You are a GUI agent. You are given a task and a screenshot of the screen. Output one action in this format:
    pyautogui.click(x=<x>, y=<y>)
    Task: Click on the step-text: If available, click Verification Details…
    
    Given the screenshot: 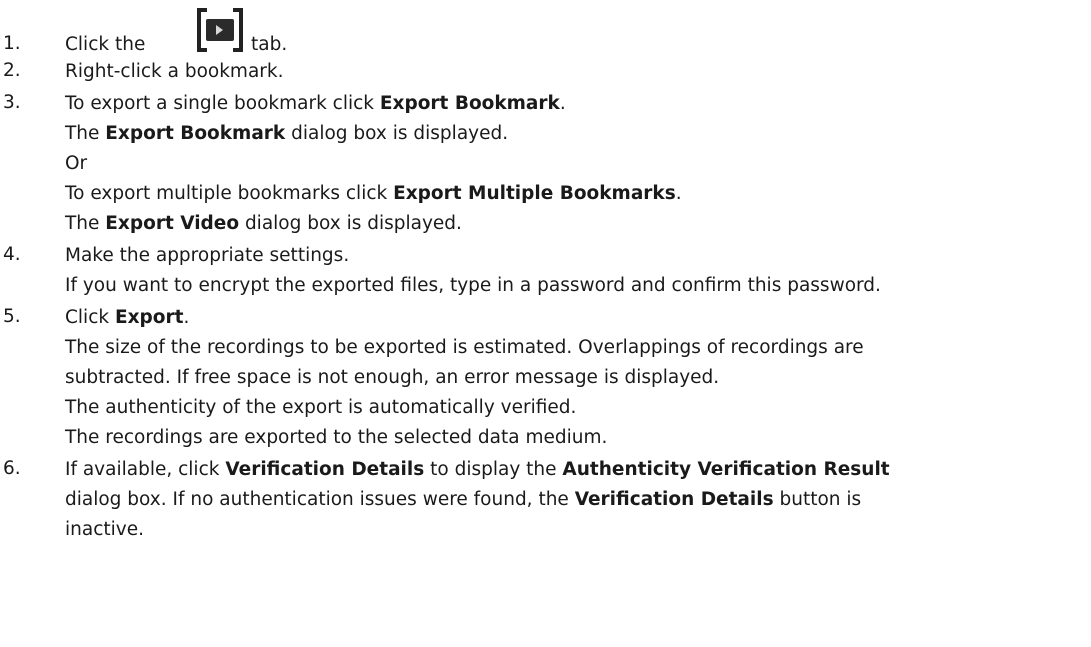 What is the action you would take?
    pyautogui.click(x=477, y=469)
    